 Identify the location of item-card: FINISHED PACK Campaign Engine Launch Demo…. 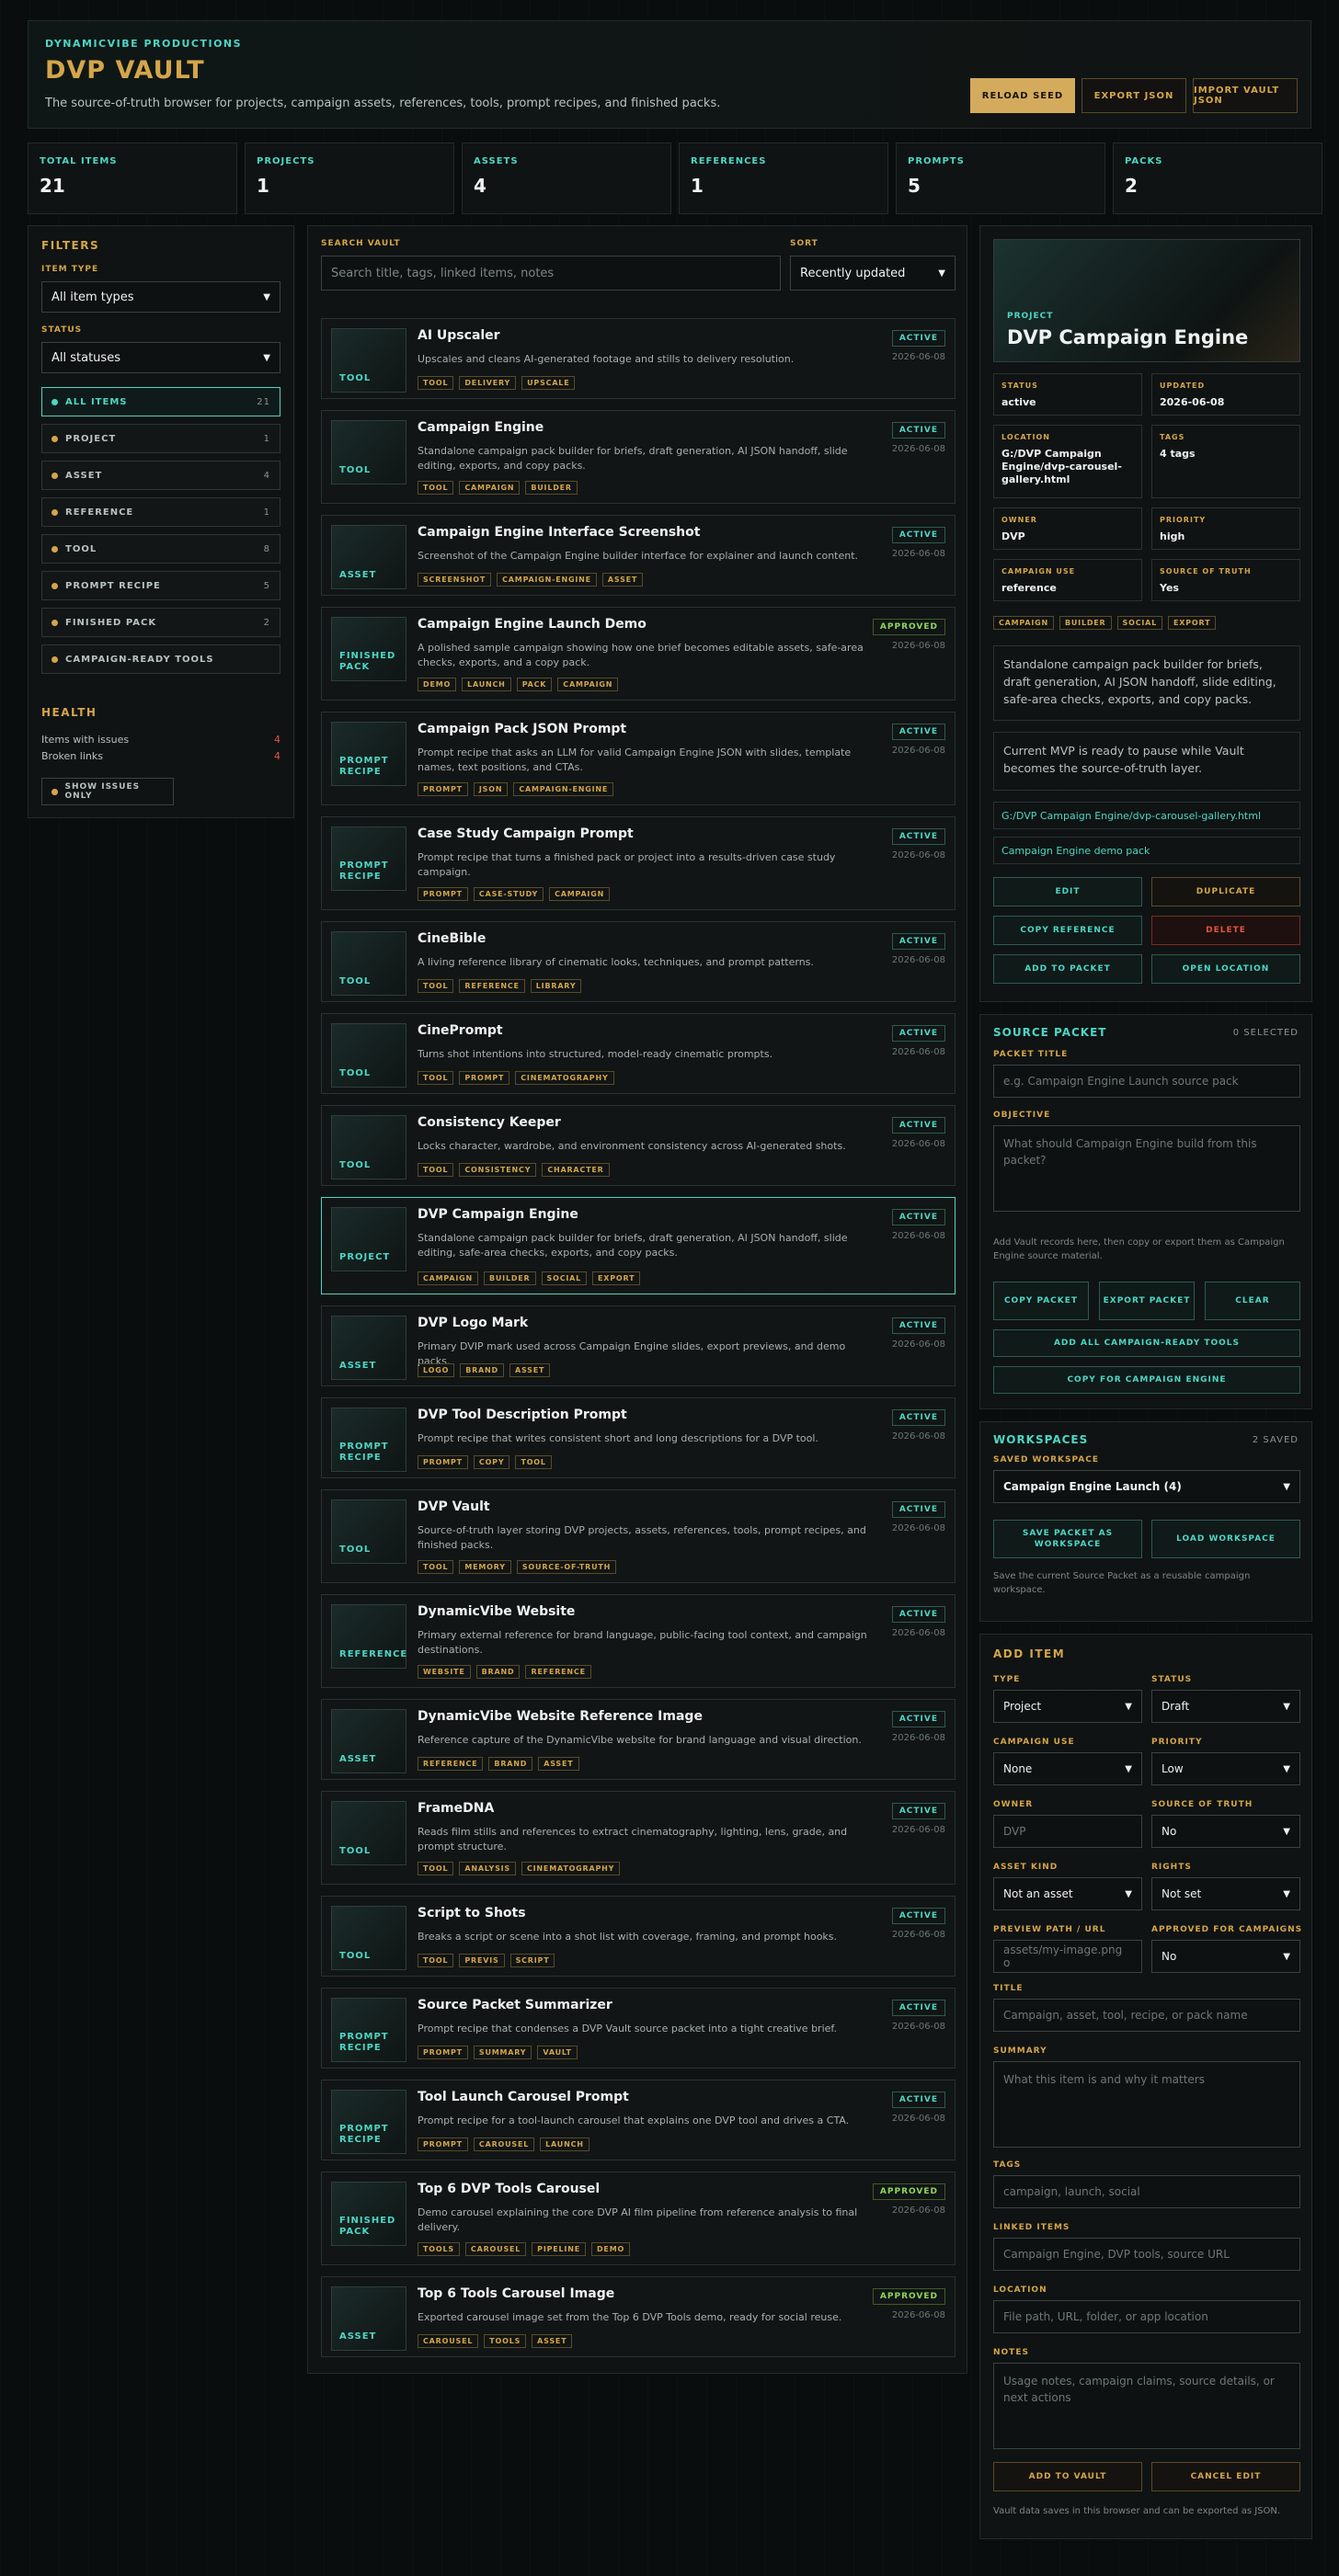
(638, 654).